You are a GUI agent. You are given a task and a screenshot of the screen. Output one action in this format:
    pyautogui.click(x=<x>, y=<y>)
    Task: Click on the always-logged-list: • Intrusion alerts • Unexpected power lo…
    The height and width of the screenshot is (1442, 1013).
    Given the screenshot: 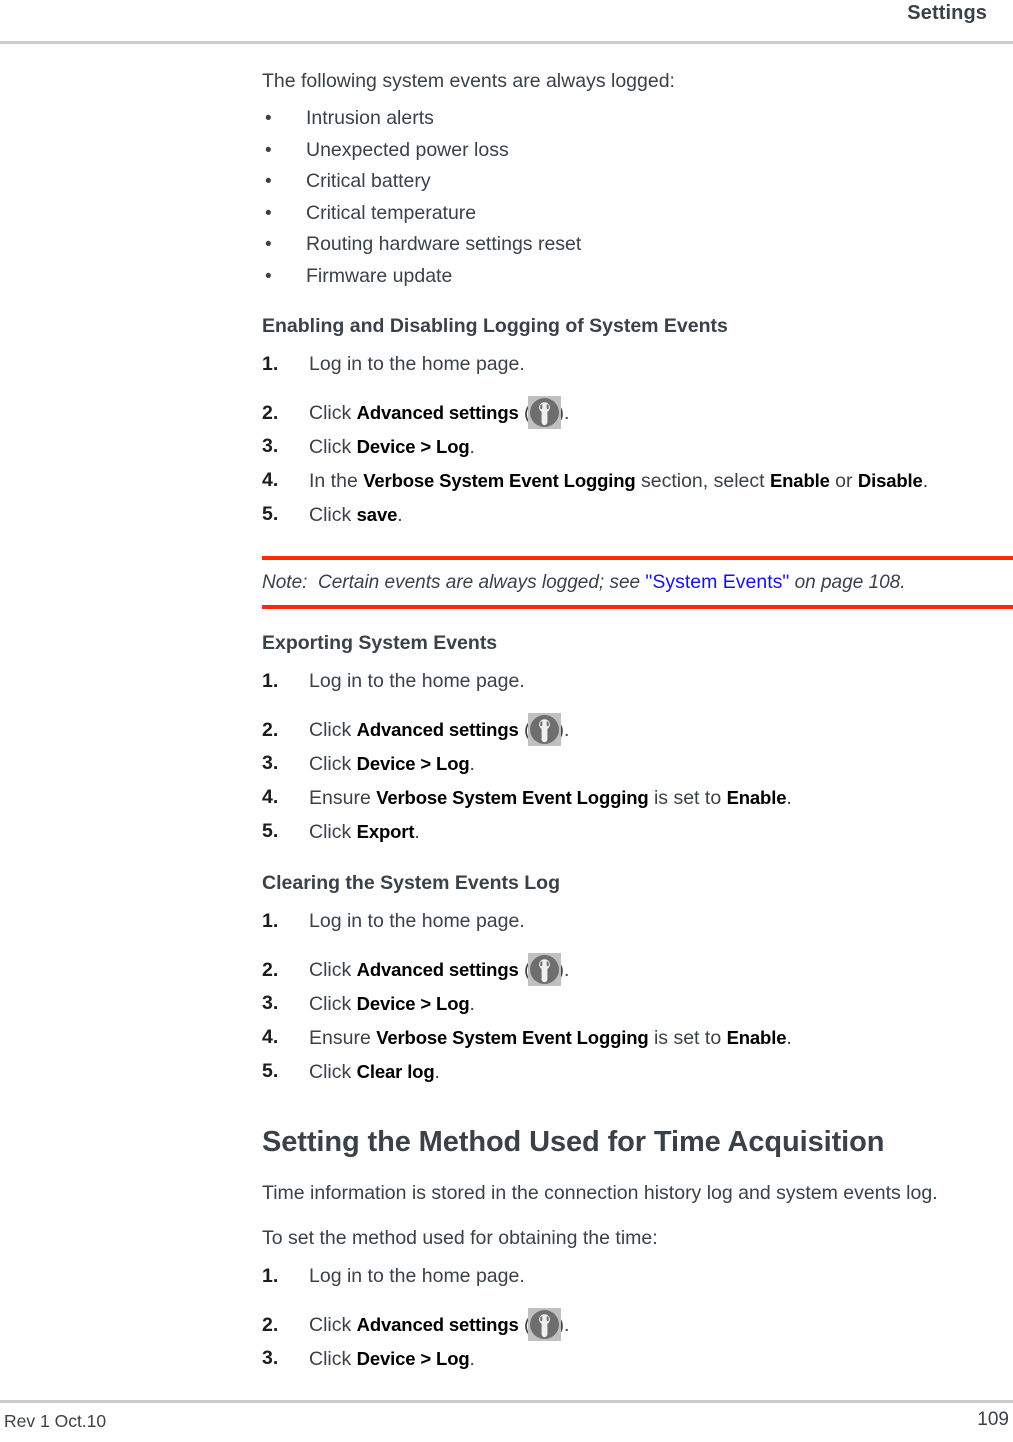 What is the action you would take?
    pyautogui.click(x=637, y=197)
    